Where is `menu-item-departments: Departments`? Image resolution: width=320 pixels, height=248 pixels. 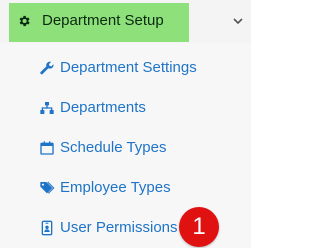 menu-item-departments: Departments is located at coordinates (125, 108).